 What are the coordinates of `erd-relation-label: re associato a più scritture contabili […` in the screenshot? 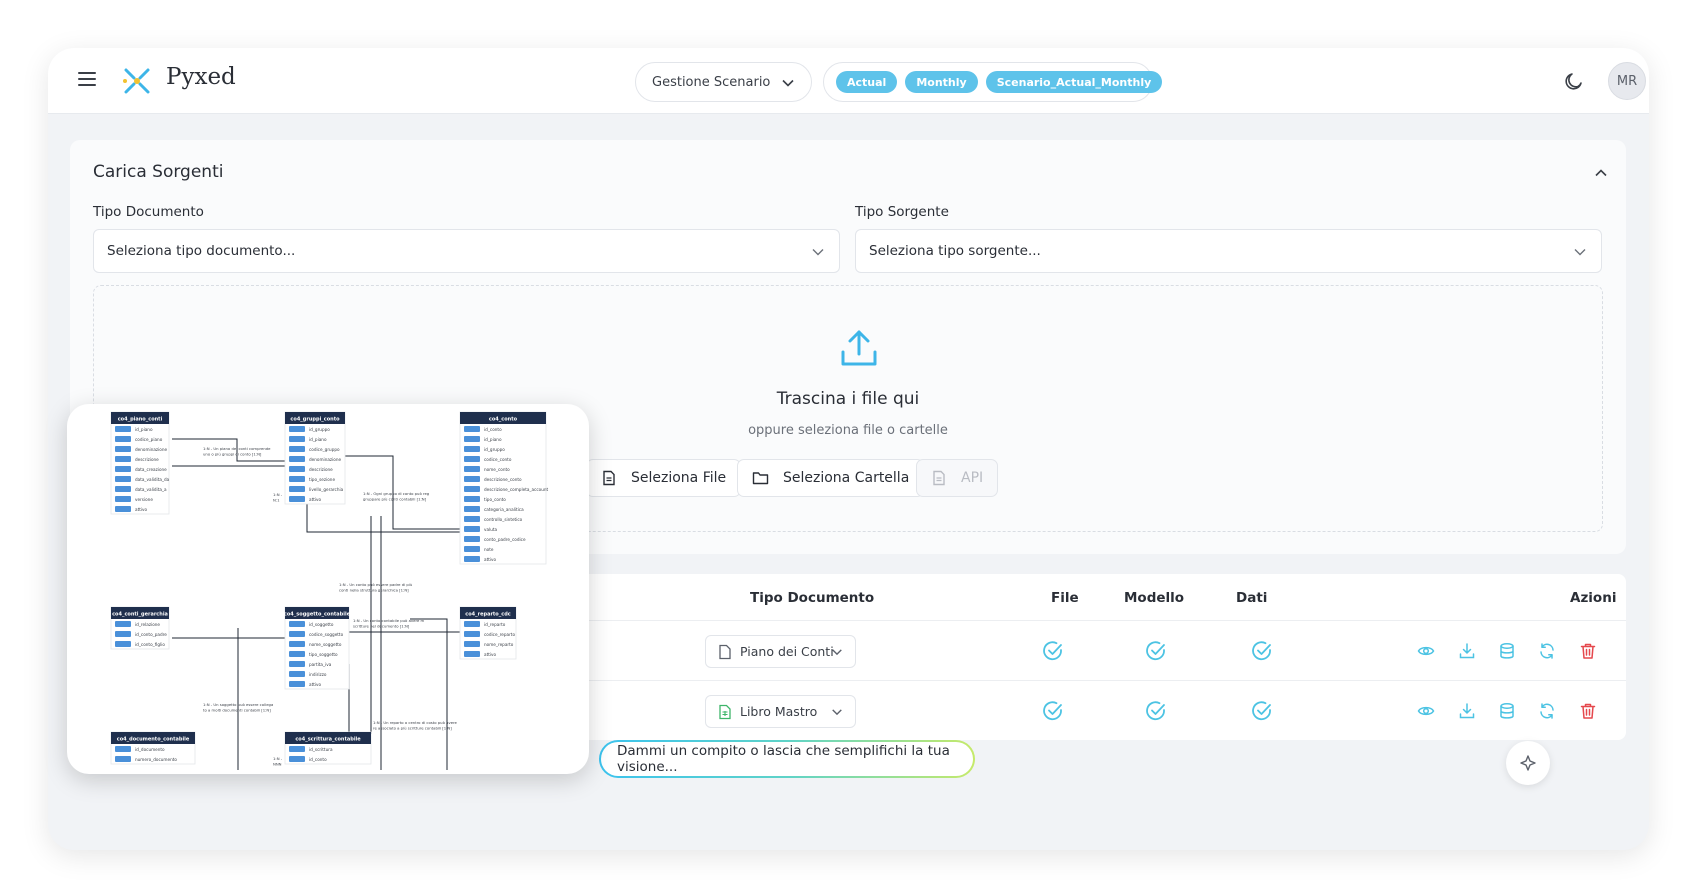 It's located at (412, 728).